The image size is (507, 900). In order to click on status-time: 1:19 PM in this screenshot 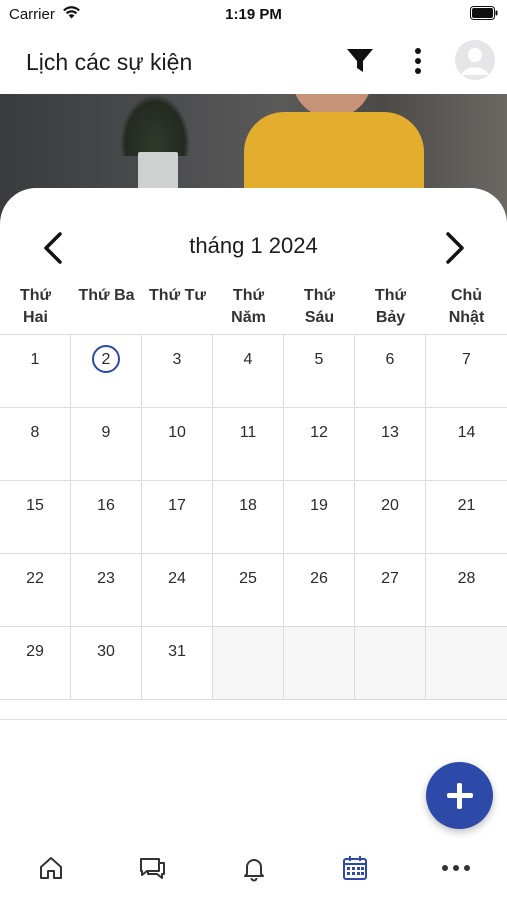, I will do `click(253, 14)`.